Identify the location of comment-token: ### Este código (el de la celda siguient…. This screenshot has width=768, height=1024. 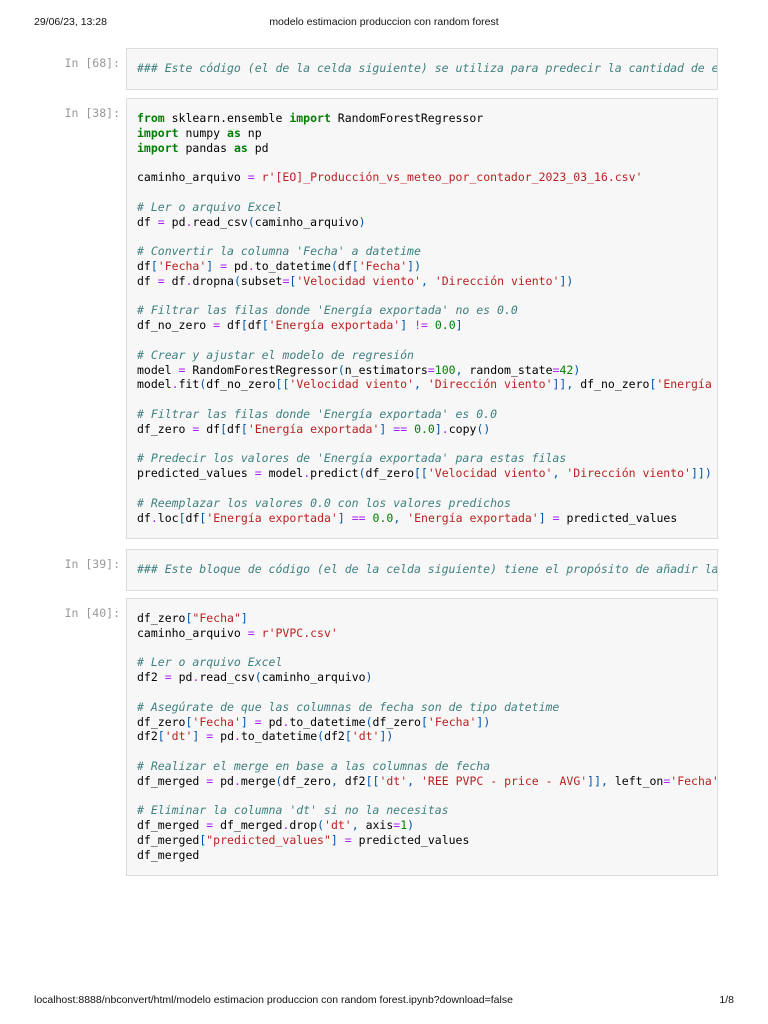
(427, 68).